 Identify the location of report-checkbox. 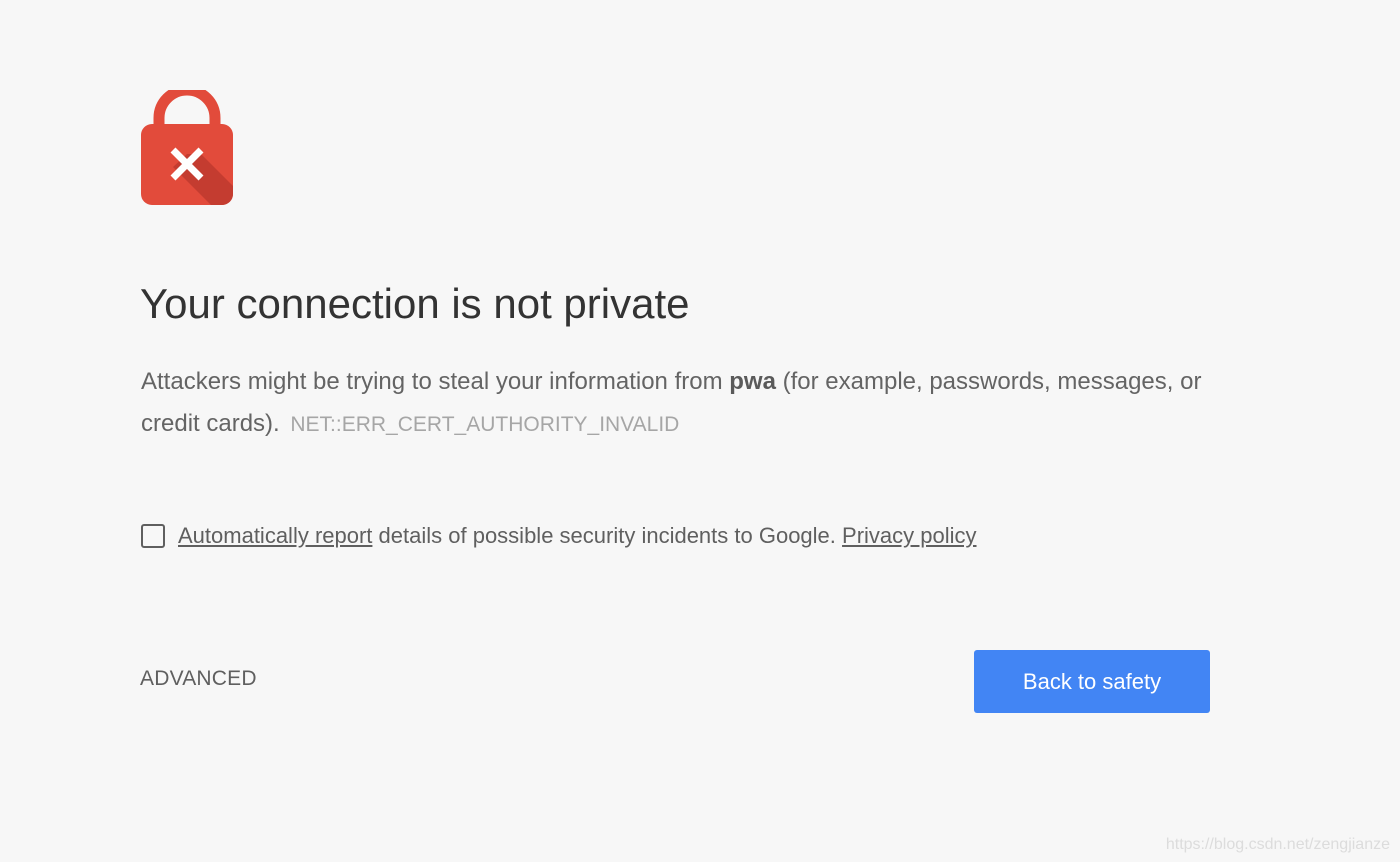
(153, 536).